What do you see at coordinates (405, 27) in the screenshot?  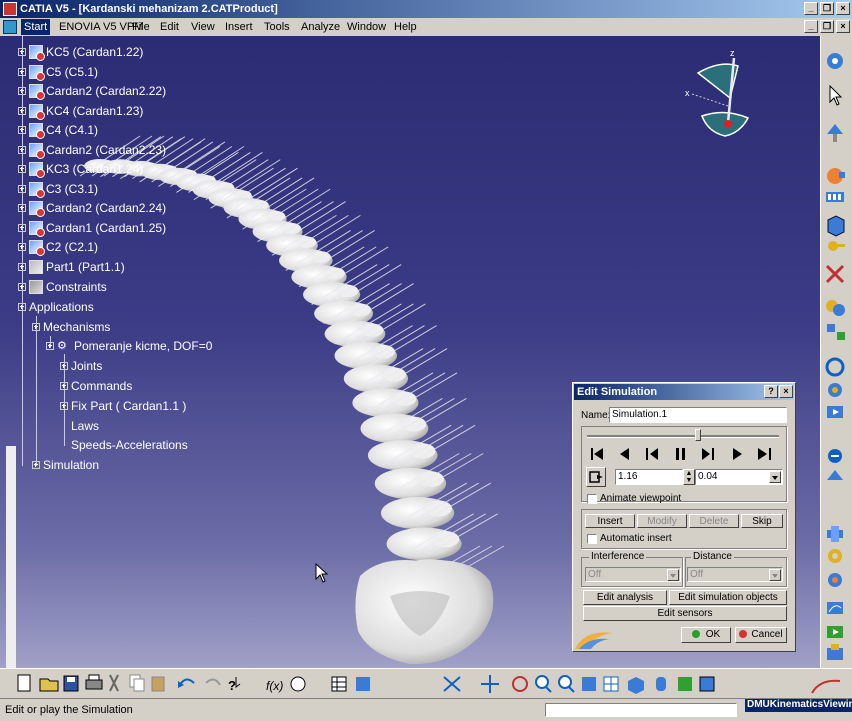 I see `menu-help: Help` at bounding box center [405, 27].